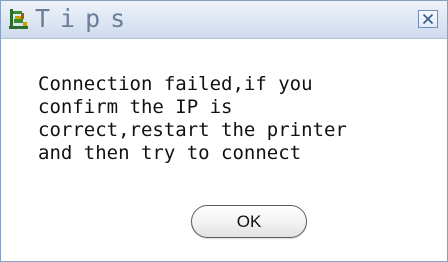 This screenshot has width=448, height=262. I want to click on message-line: correct,restart the printer, so click(192, 130).